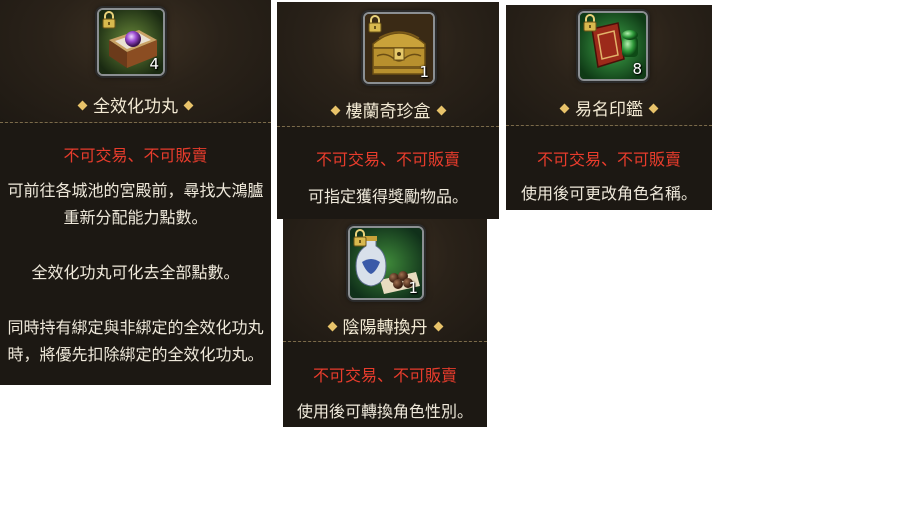 The image size is (900, 506). Describe the element at coordinates (135, 107) in the screenshot. I see `item-name-text: 全效化功丸` at that location.